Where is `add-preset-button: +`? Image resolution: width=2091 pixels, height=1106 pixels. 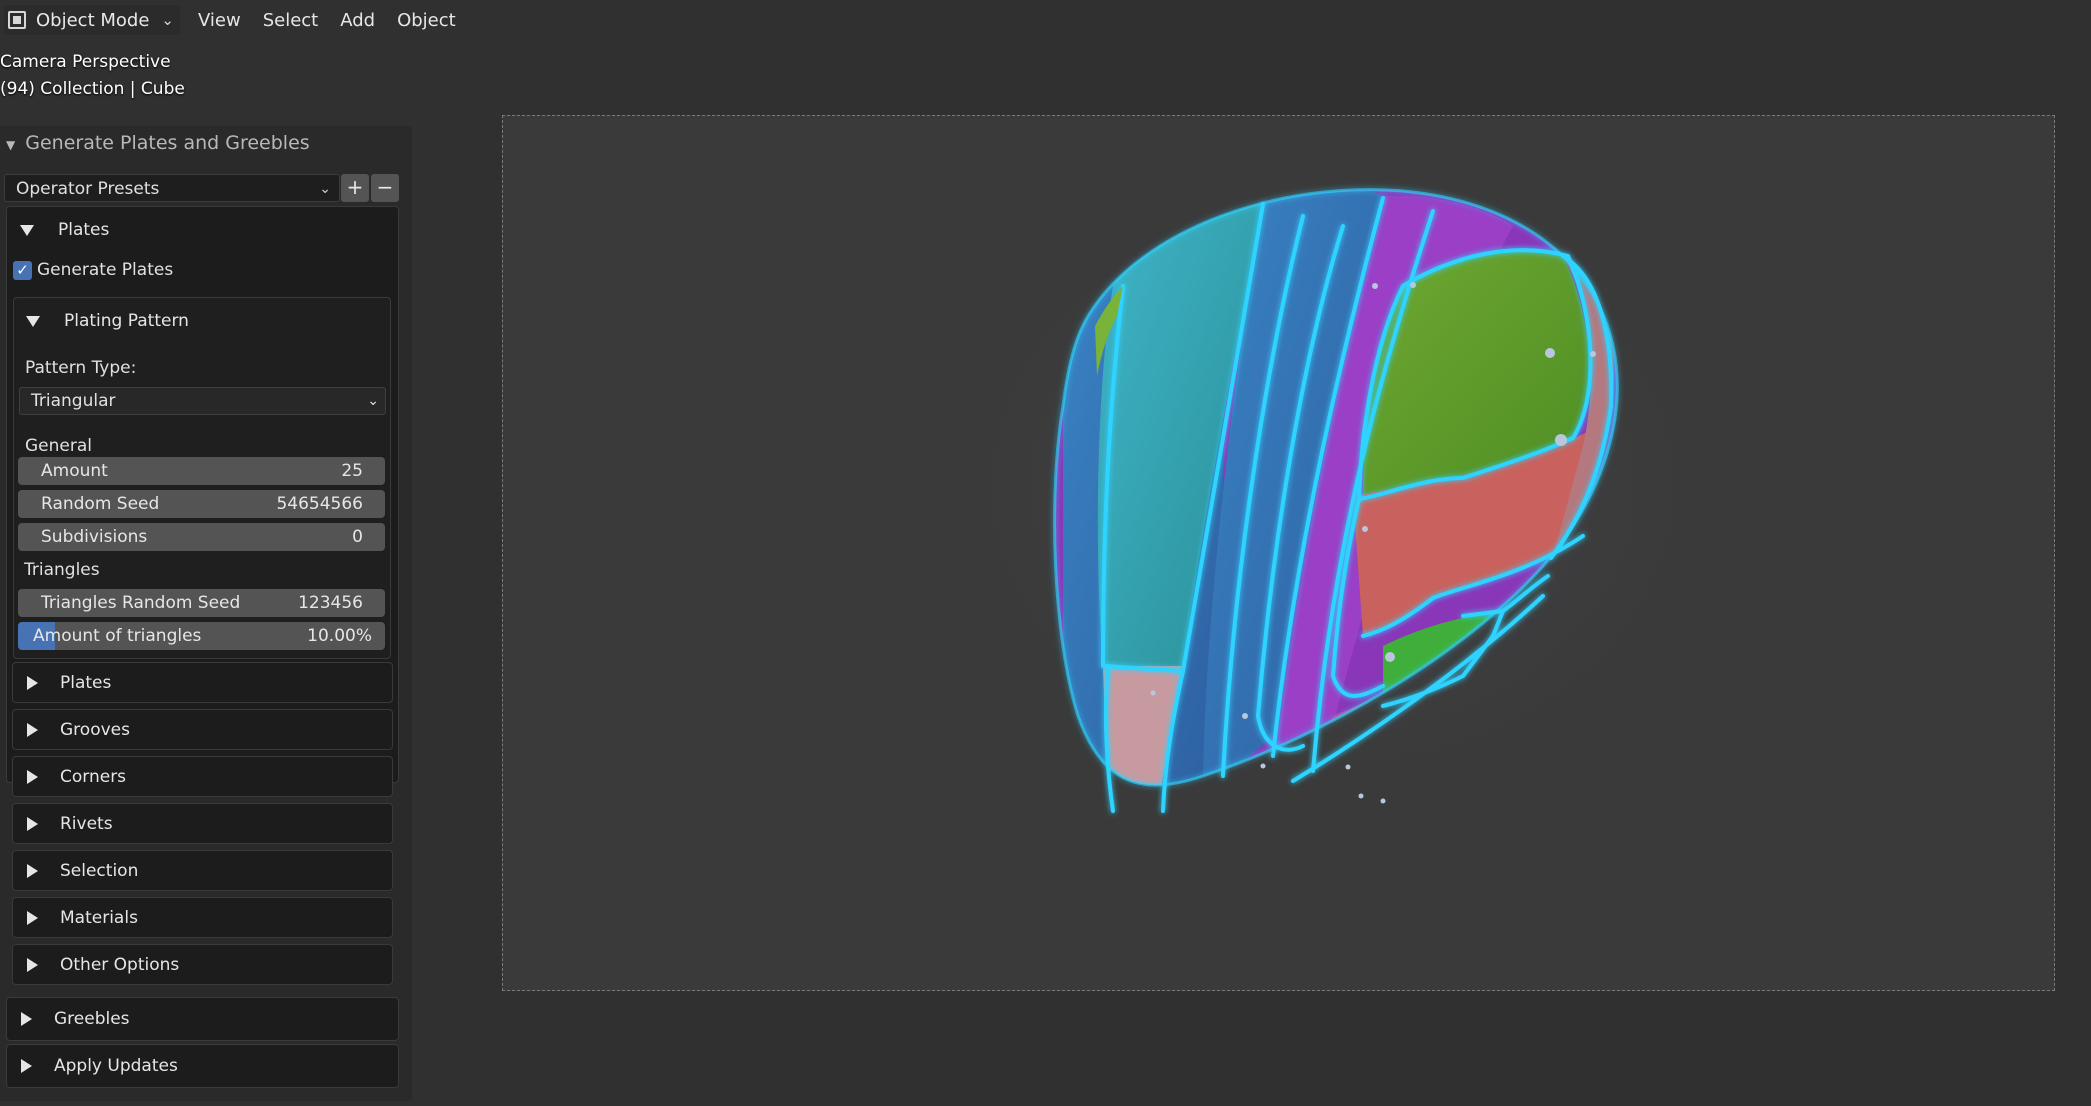 add-preset-button: + is located at coordinates (355, 188).